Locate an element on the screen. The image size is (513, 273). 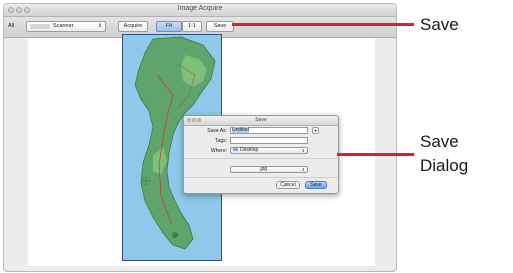
source-select: Scanner ⇕ is located at coordinates (66, 26).